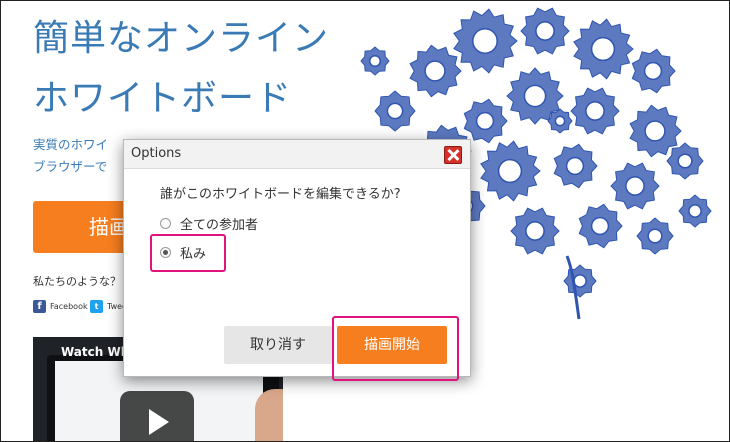 The height and width of the screenshot is (442, 730). Describe the element at coordinates (453, 155) in the screenshot. I see `close-icon` at that location.